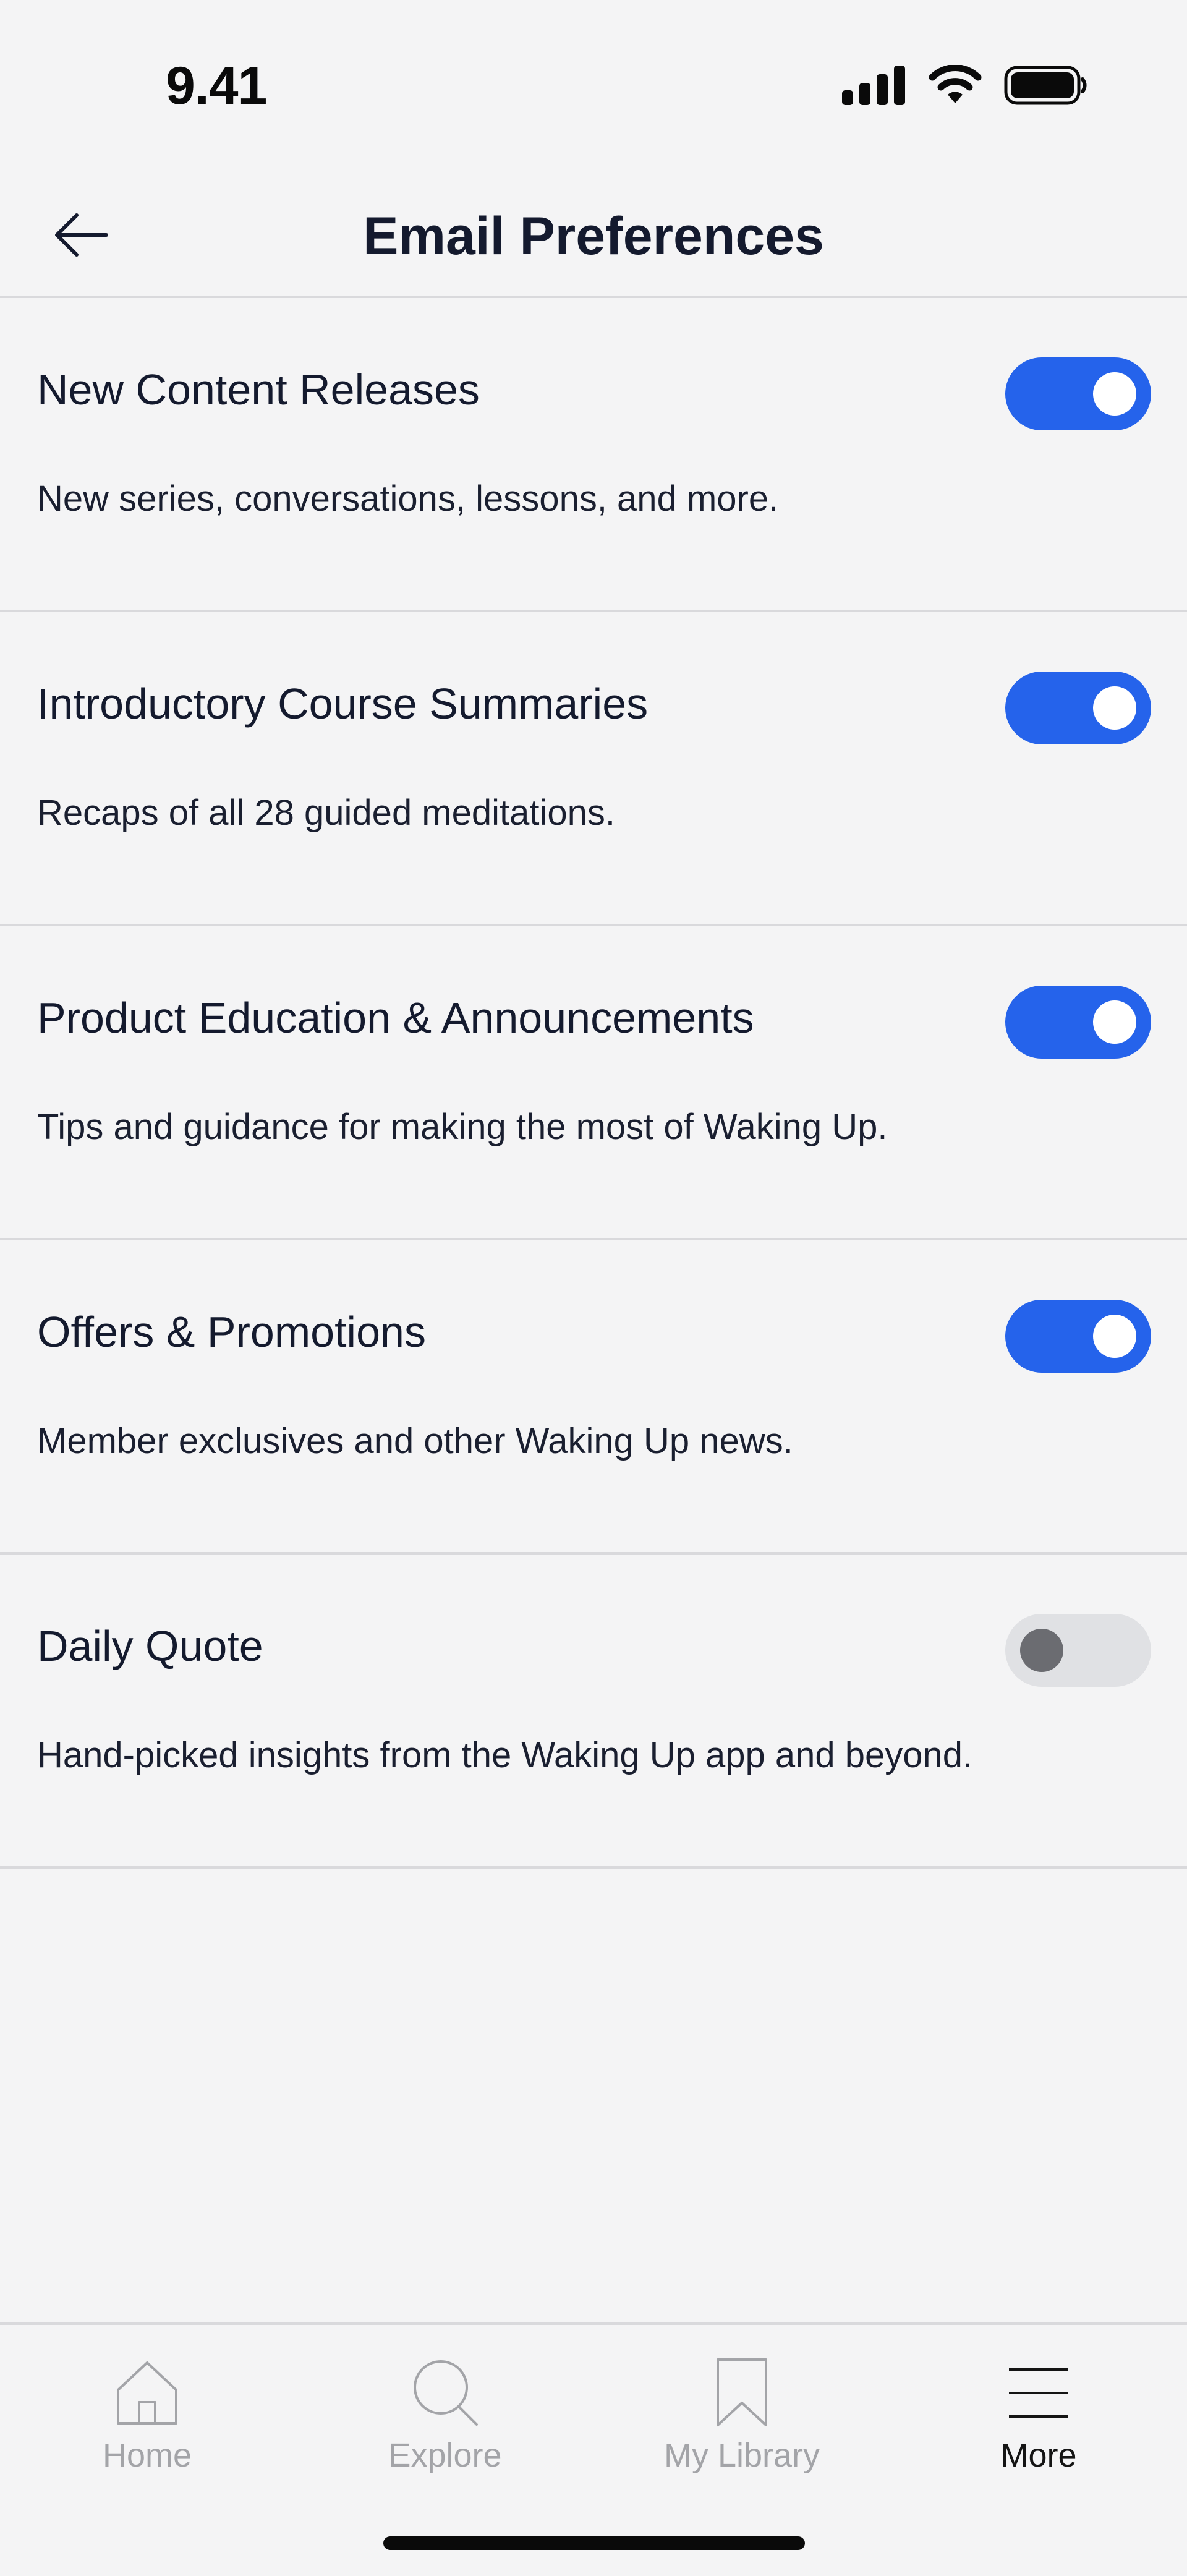 The height and width of the screenshot is (2576, 1187). Describe the element at coordinates (445, 2393) in the screenshot. I see `search-icon` at that location.